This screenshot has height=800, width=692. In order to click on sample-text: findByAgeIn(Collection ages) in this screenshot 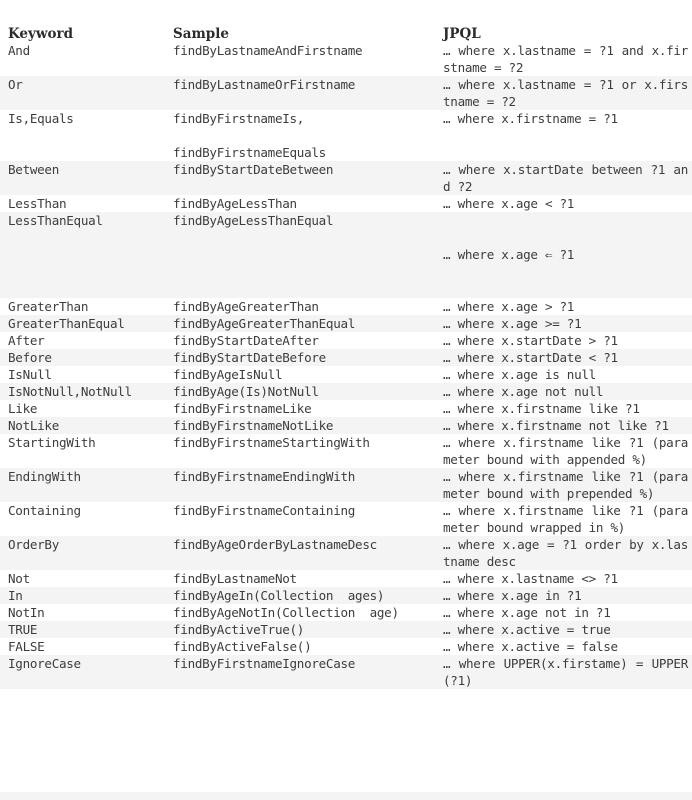, I will do `click(279, 595)`.